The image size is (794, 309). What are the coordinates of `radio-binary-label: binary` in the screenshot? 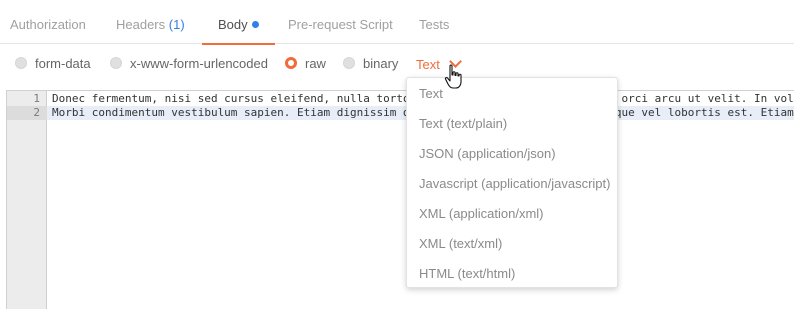 It's located at (381, 63).